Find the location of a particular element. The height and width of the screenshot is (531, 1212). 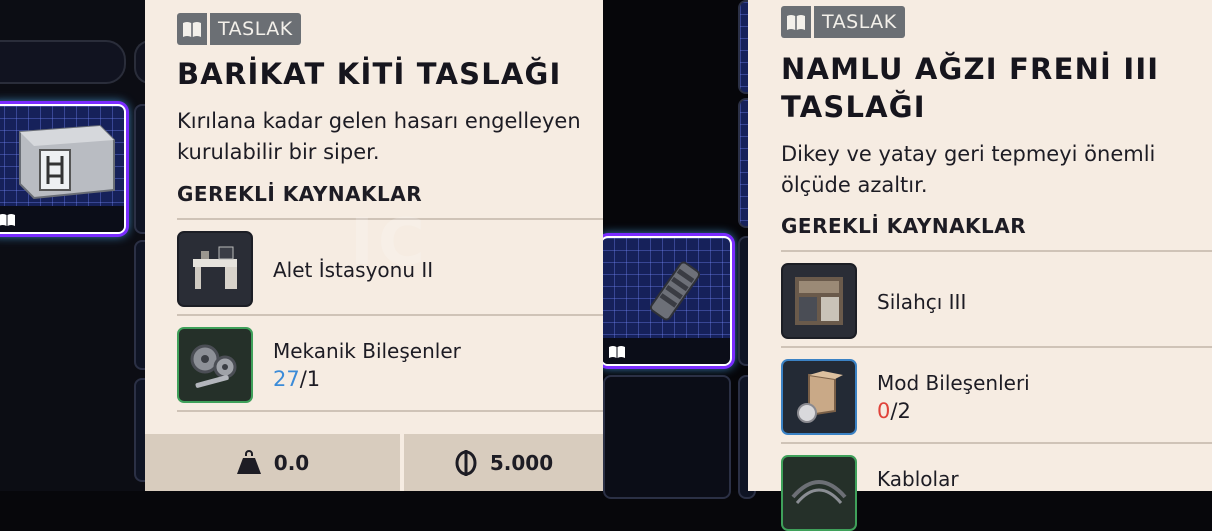

coin-icon is located at coordinates (466, 462).